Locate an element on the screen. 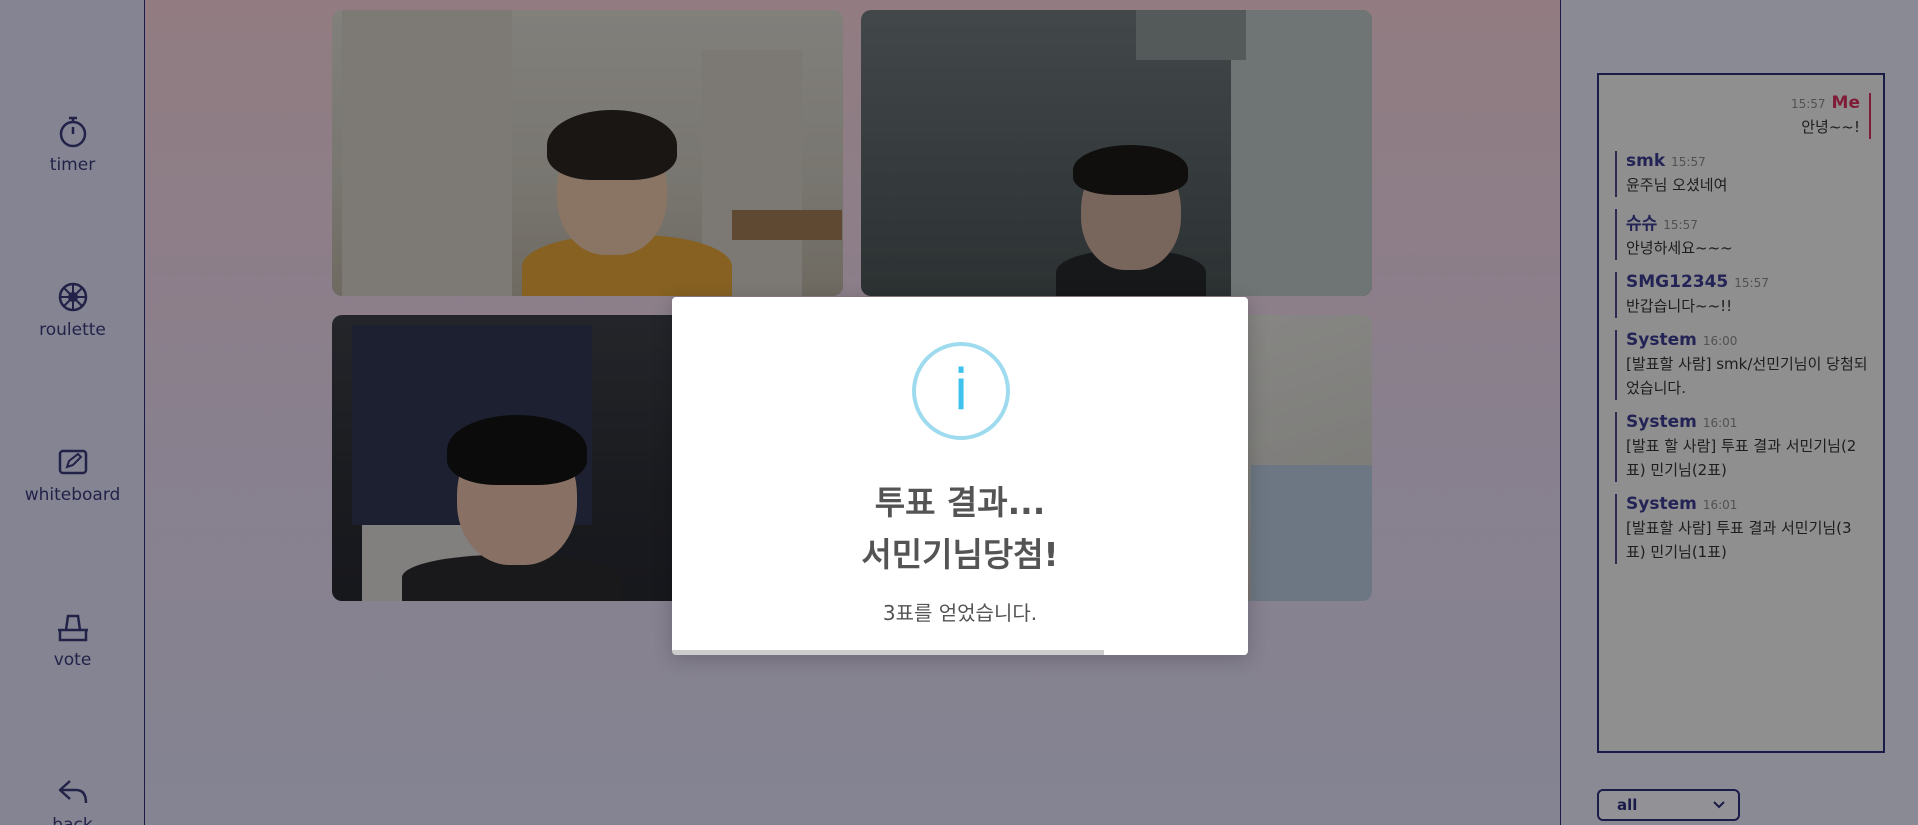 Image resolution: width=1918 pixels, height=825 pixels. dialog-title-line-2: 서민기님당첨! is located at coordinates (960, 554).